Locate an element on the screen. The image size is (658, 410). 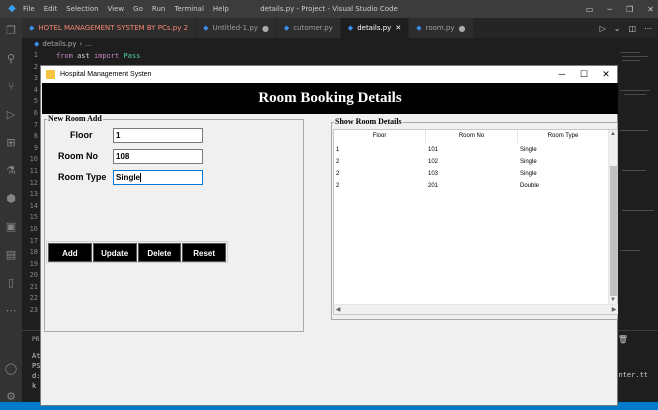
table-row: 2 102 Single is located at coordinates (471, 162).